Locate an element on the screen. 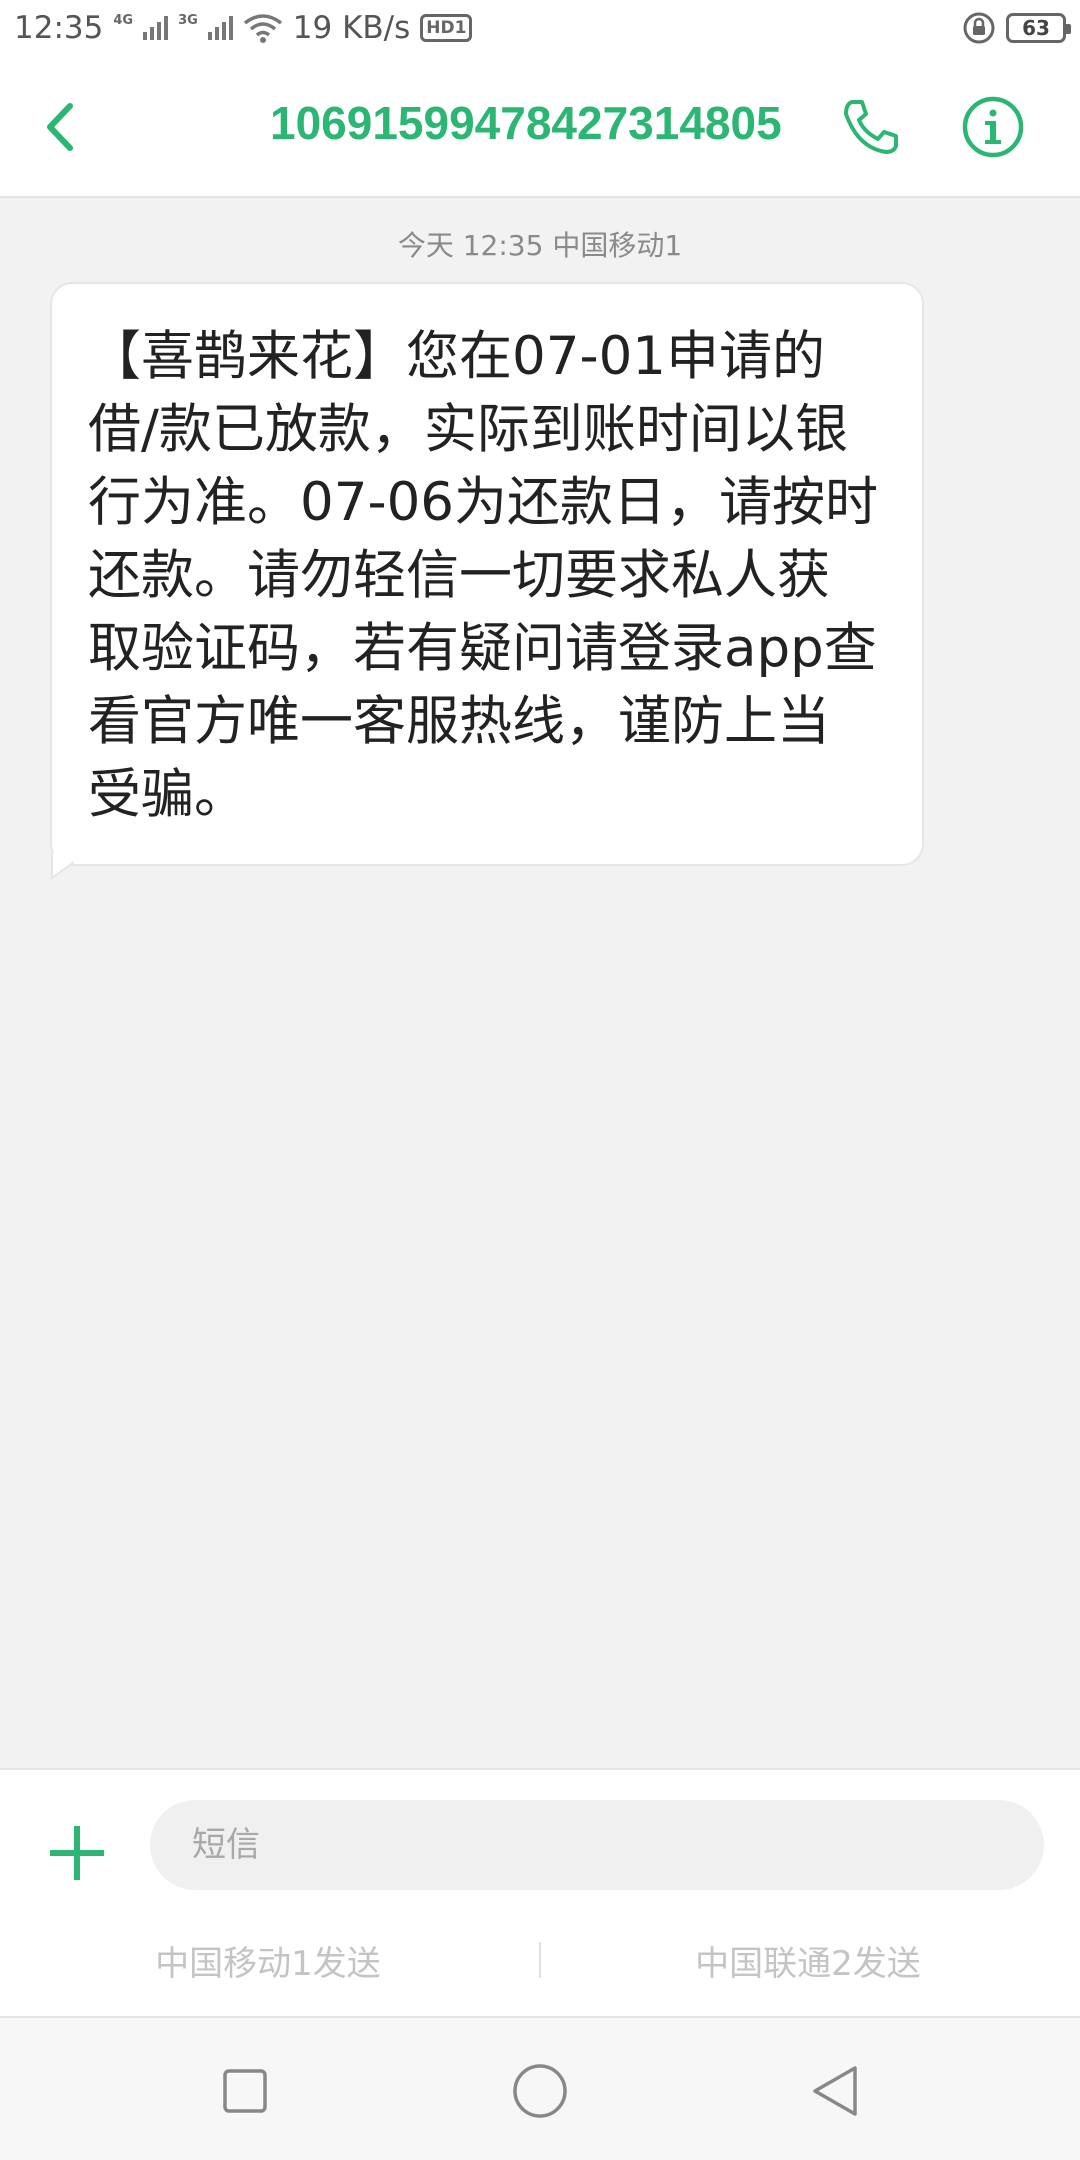 This screenshot has width=1080, height=2160. status-time: 12:35 is located at coordinates (59, 28).